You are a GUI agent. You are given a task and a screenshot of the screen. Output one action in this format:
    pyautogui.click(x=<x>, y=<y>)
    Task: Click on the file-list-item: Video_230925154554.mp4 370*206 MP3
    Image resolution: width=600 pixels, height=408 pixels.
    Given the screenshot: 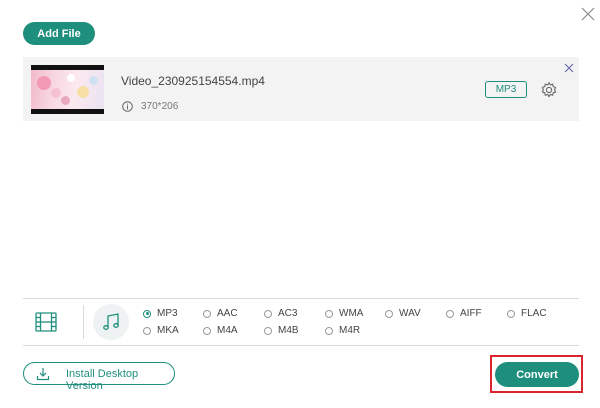 What is the action you would take?
    pyautogui.click(x=301, y=89)
    